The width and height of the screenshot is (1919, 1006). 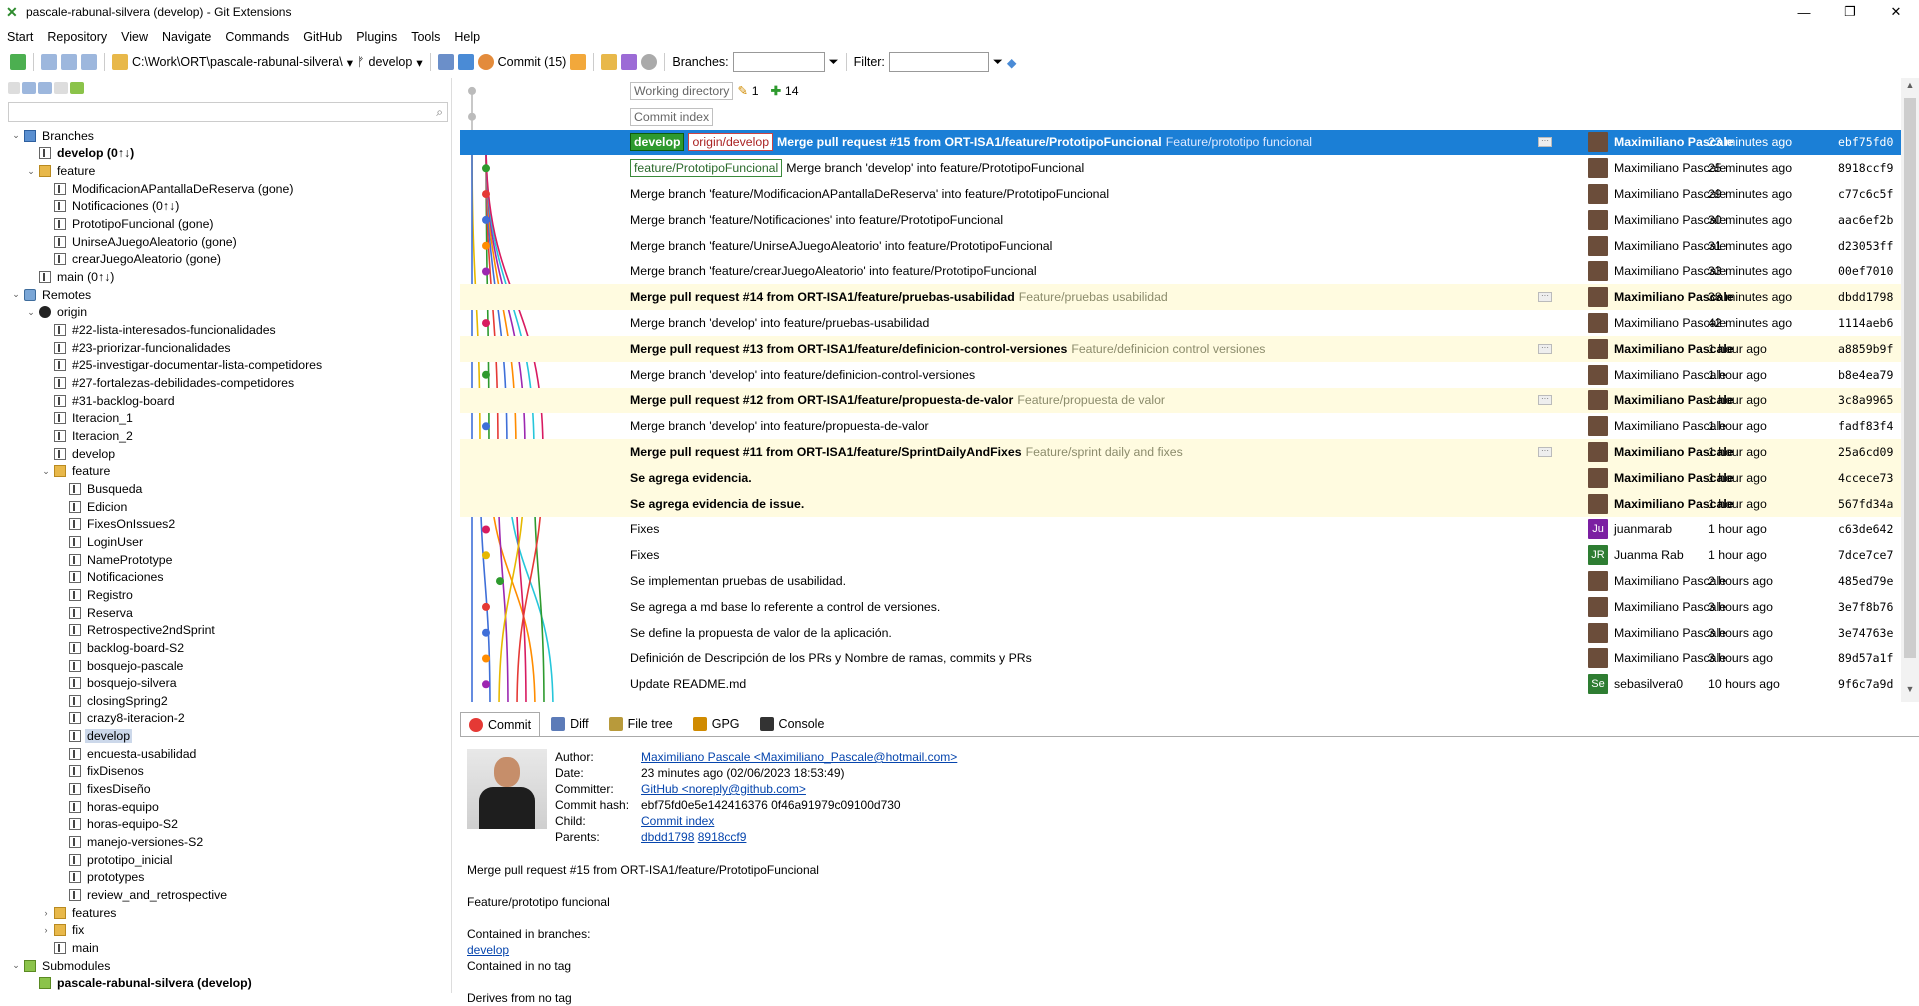 What do you see at coordinates (89, 62) in the screenshot?
I see `panel-icon` at bounding box center [89, 62].